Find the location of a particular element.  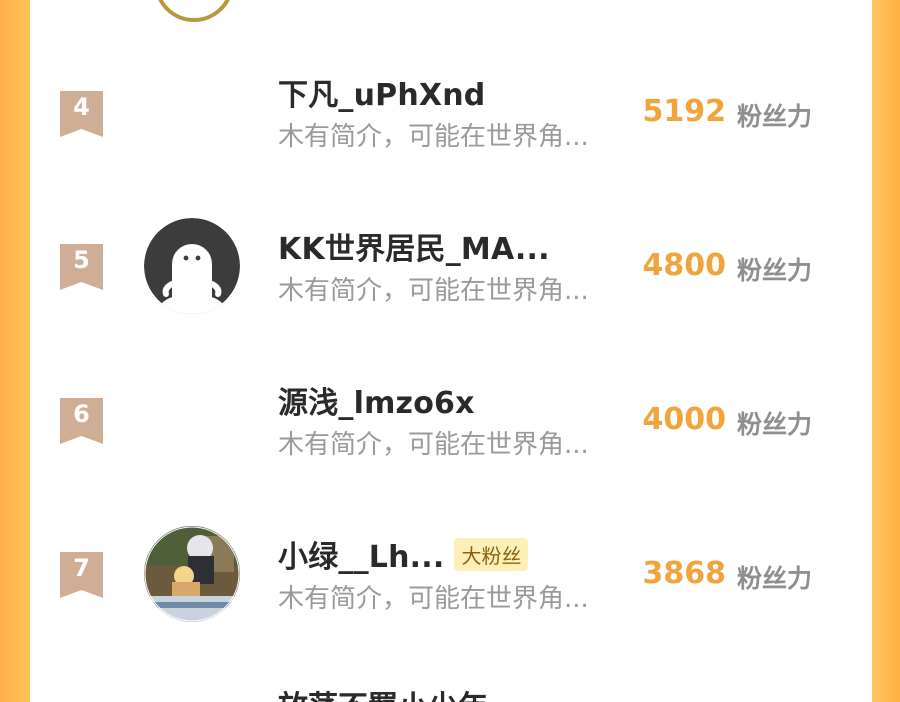

rank-number: 5 is located at coordinates (81, 260).